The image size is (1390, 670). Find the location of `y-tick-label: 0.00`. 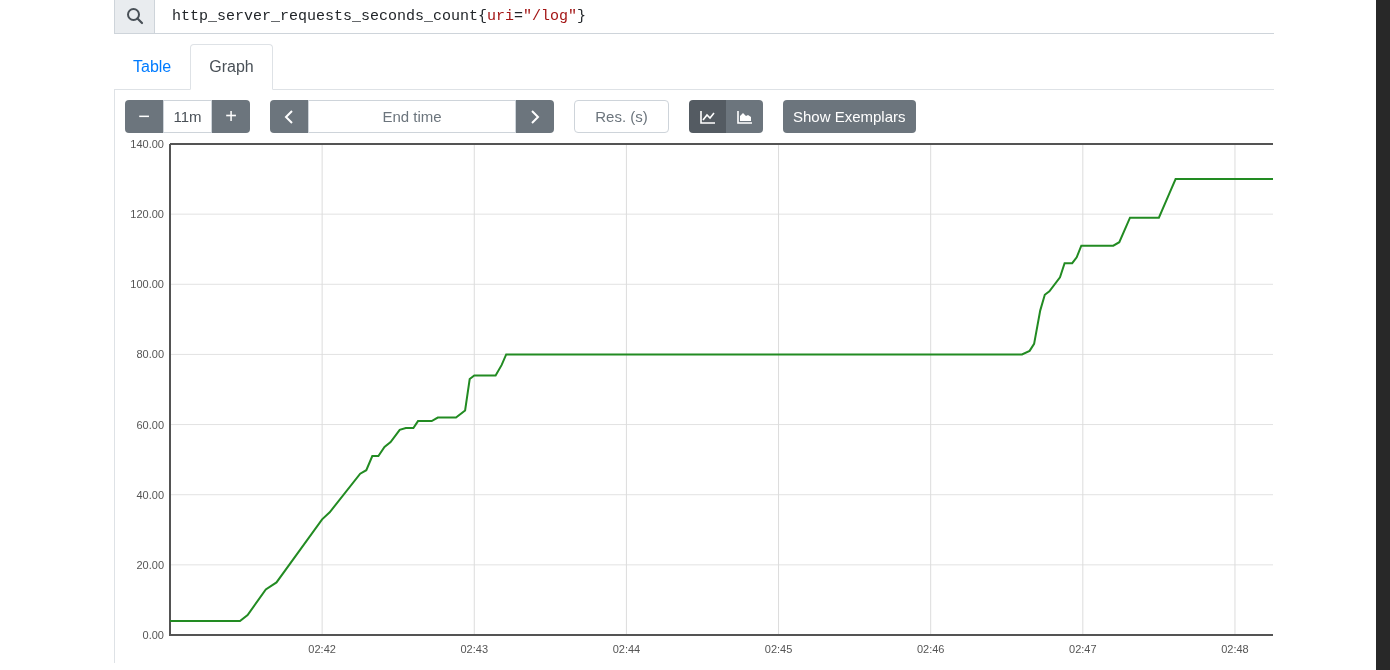

y-tick-label: 0.00 is located at coordinates (153, 635).